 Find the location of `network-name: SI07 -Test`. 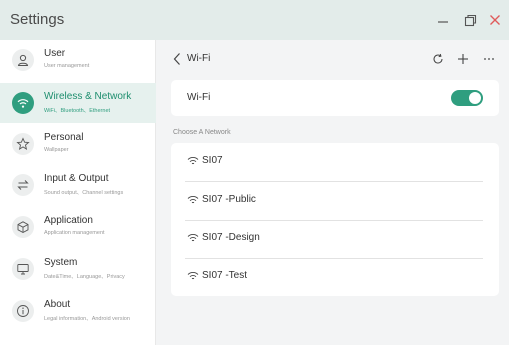

network-name: SI07 -Test is located at coordinates (225, 275).